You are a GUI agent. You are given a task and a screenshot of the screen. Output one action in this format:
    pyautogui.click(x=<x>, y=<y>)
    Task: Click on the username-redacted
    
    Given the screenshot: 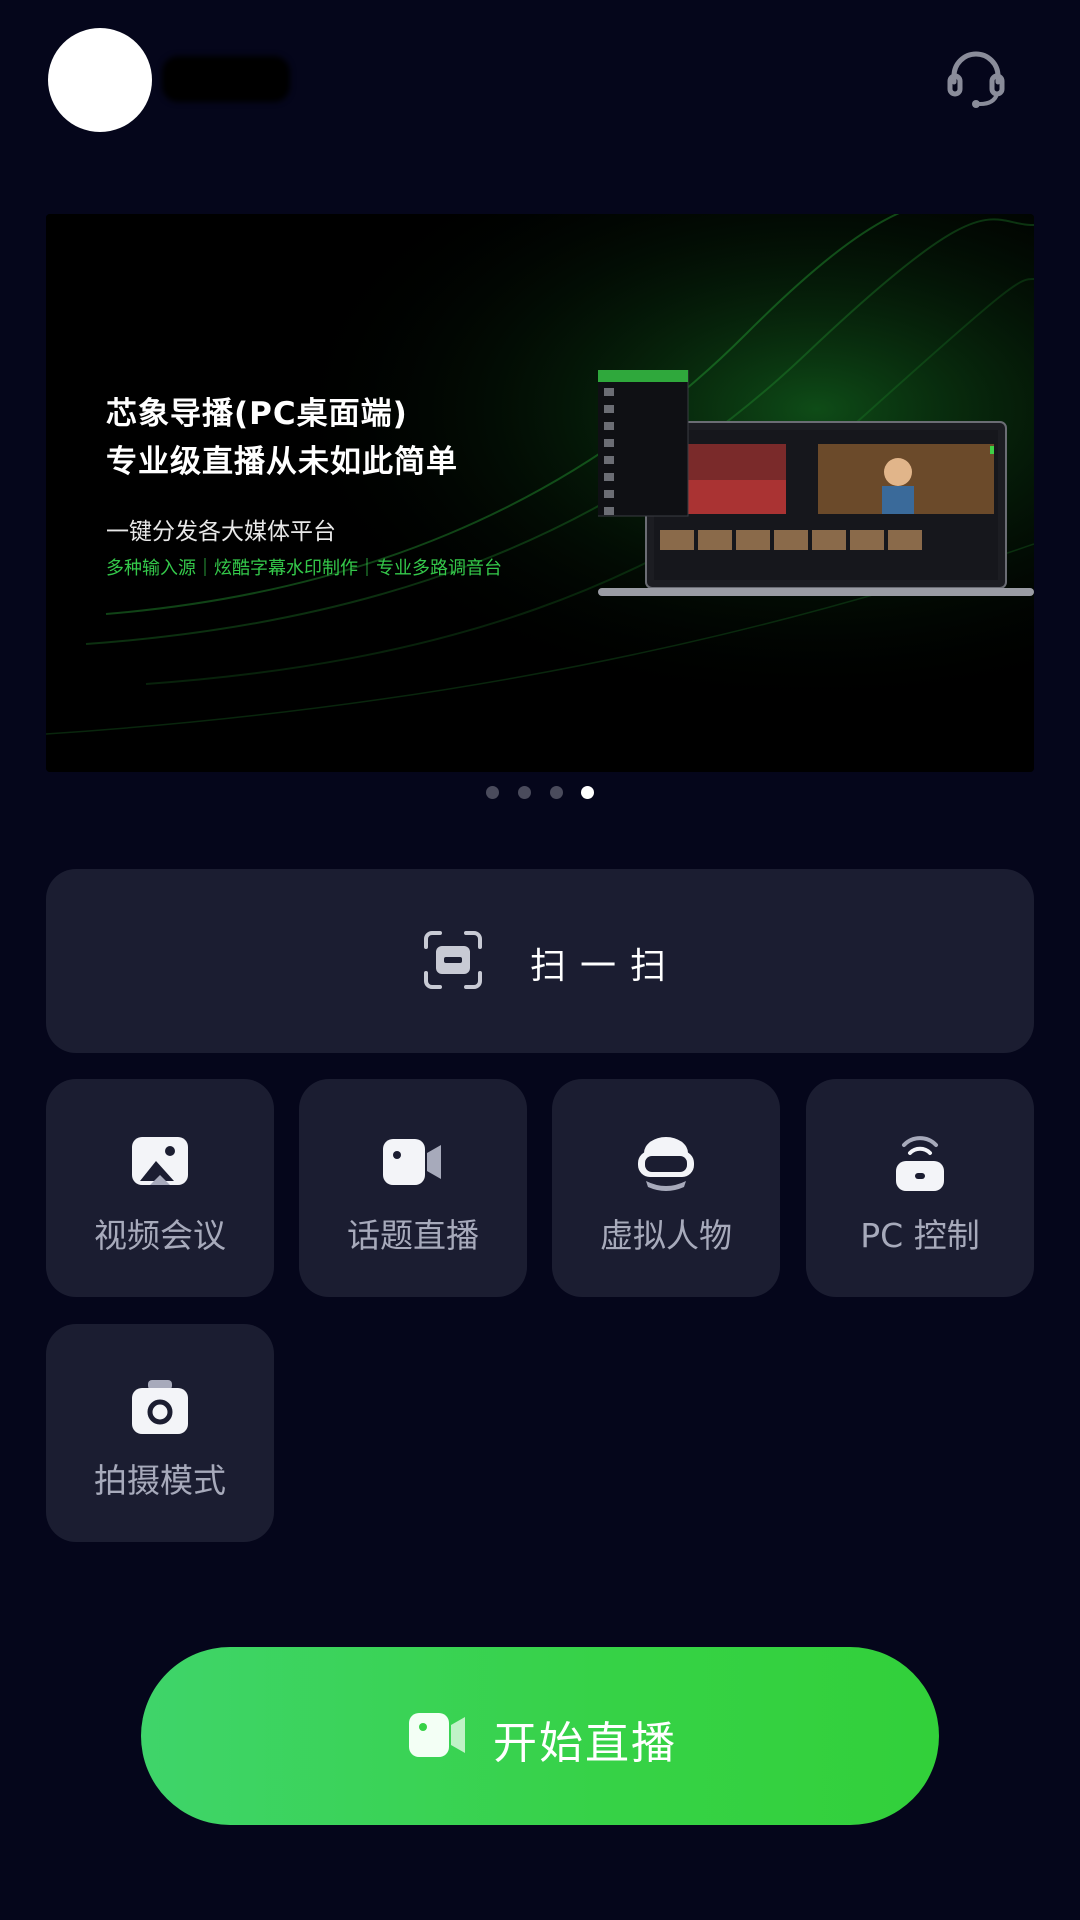 What is the action you would take?
    pyautogui.click(x=226, y=79)
    